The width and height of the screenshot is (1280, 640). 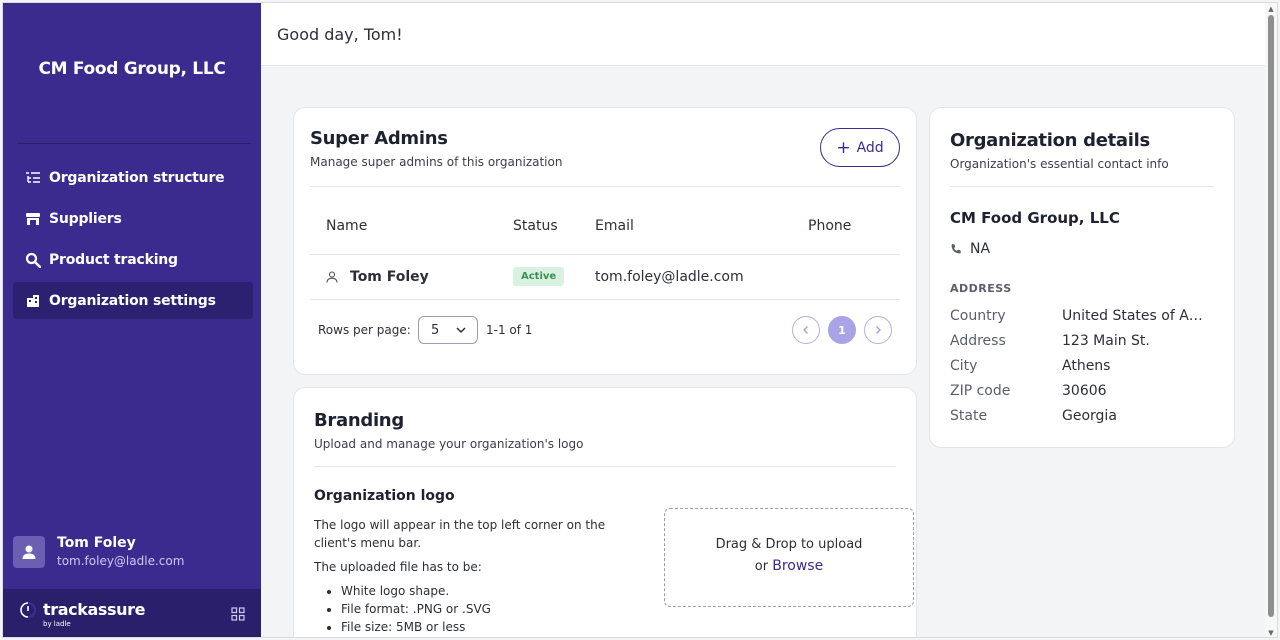 What do you see at coordinates (346, 226) in the screenshot?
I see `column-header-name: Name` at bounding box center [346, 226].